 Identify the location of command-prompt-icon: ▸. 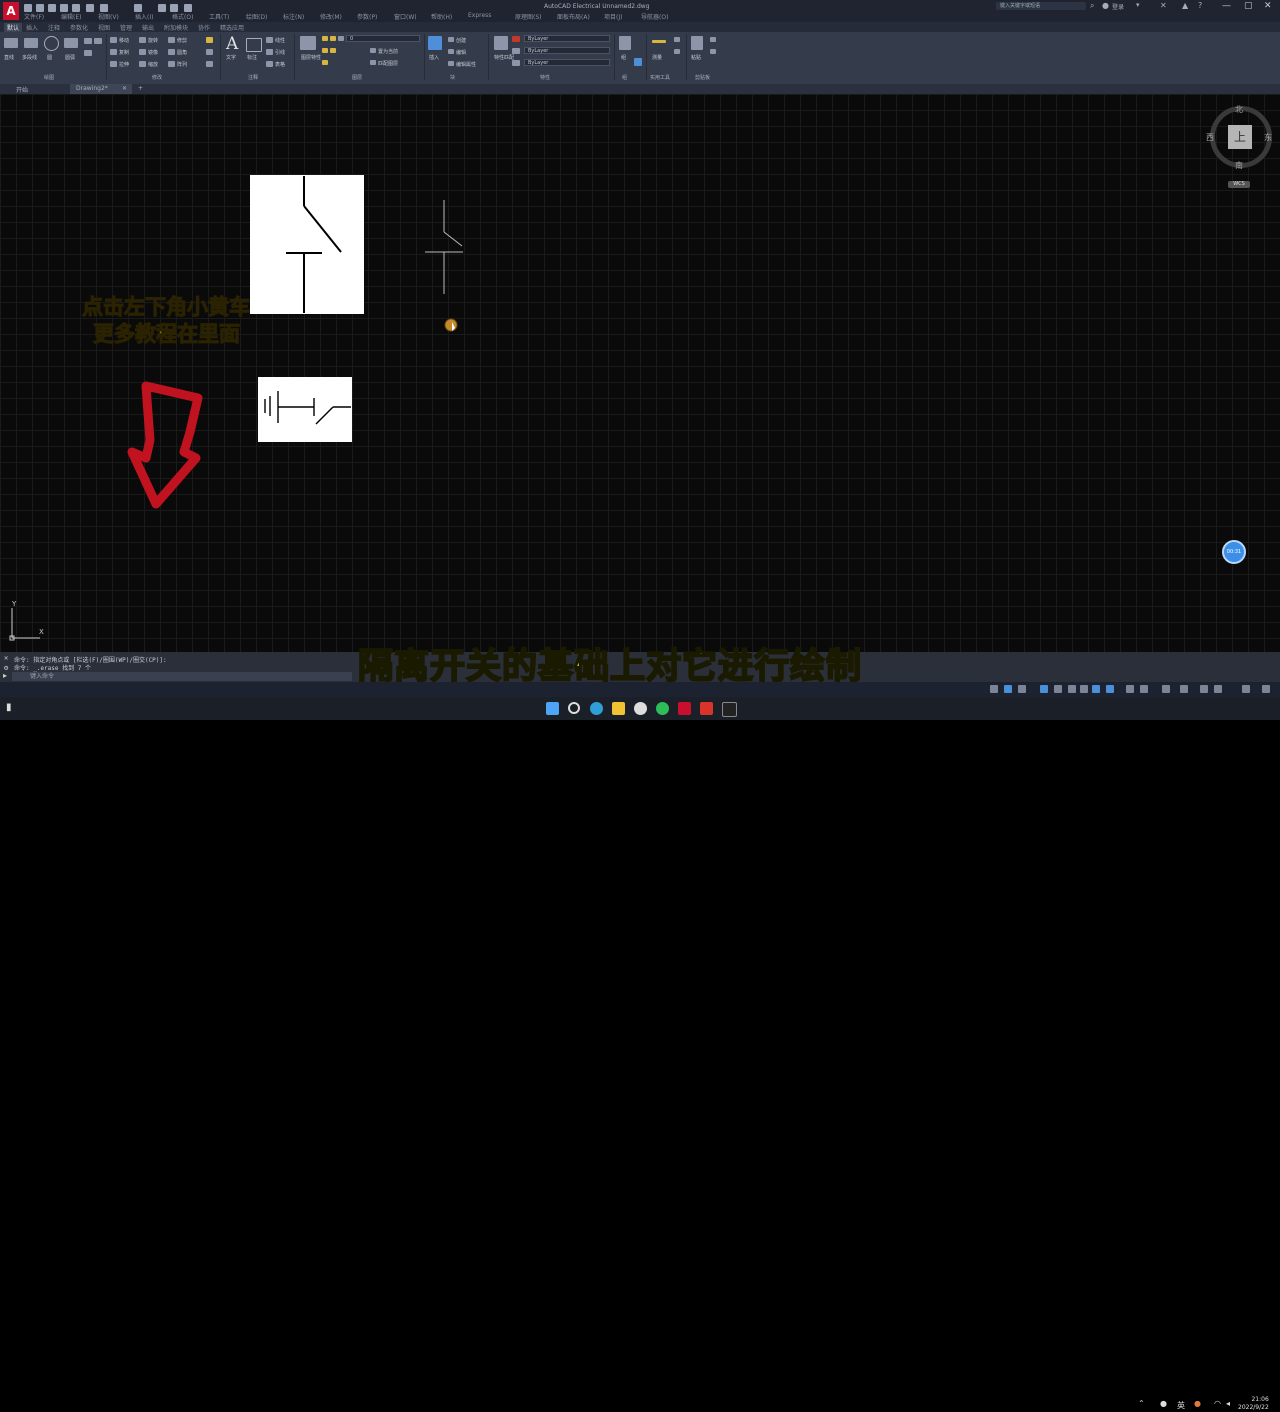
(5, 675).